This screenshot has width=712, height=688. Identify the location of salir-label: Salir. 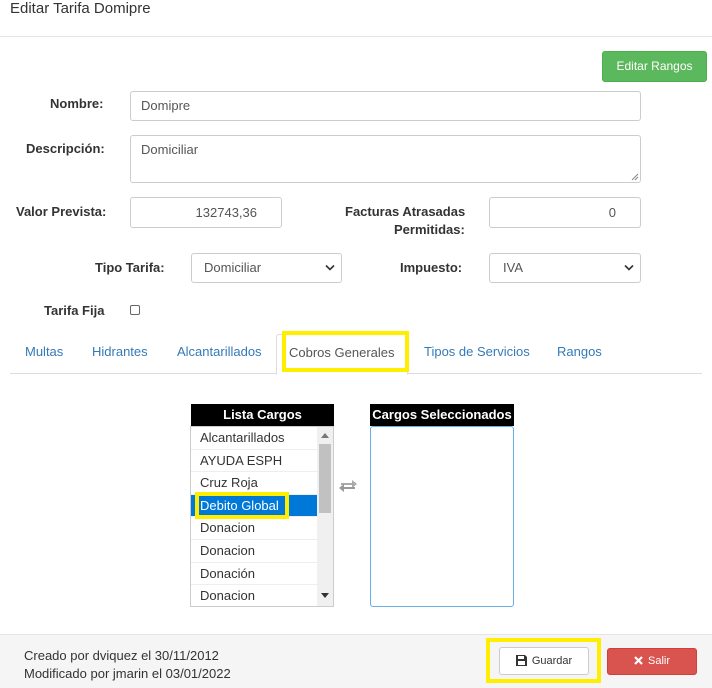
(658, 661).